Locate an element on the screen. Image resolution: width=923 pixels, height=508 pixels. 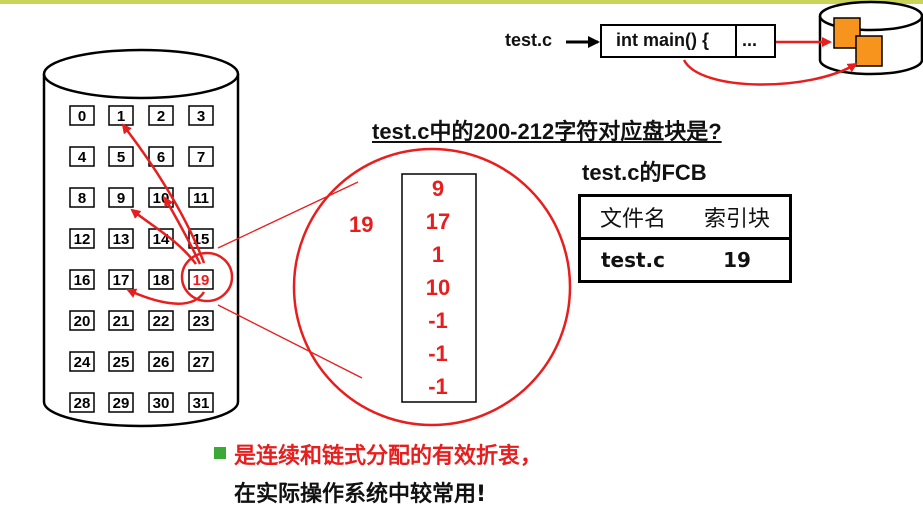
disk-block-label: 12 is located at coordinates (82, 239).